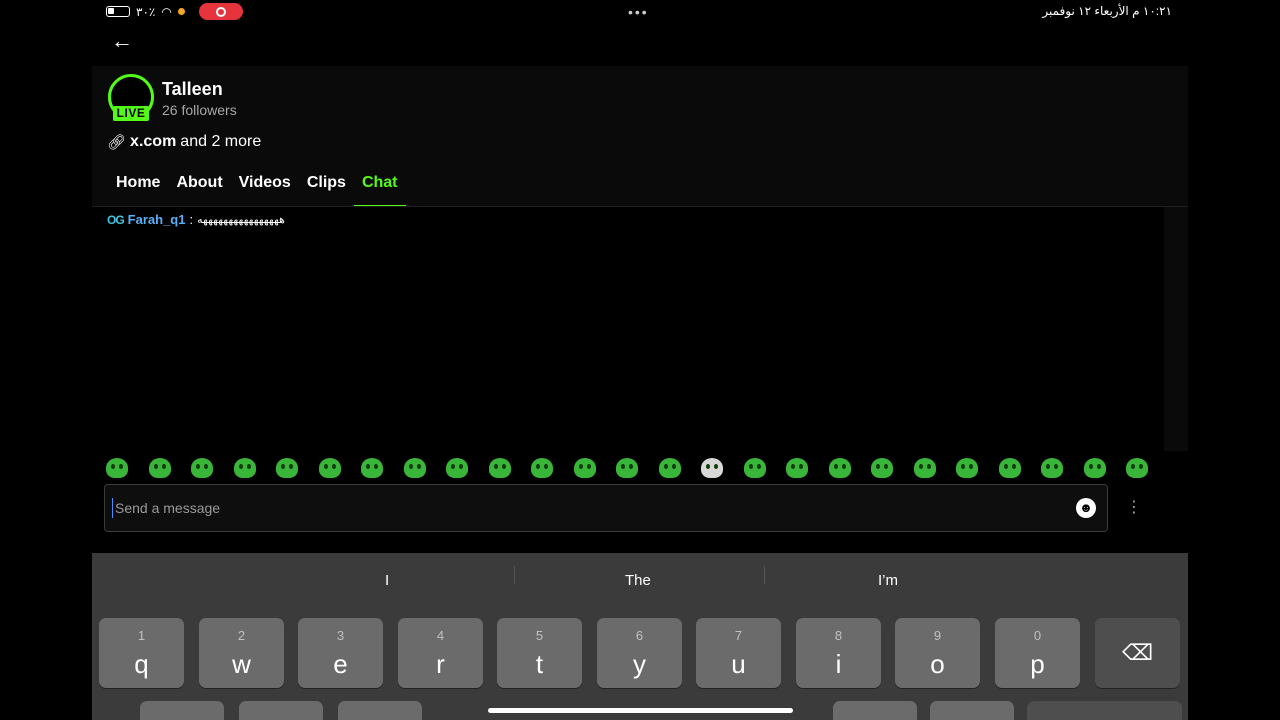 The height and width of the screenshot is (720, 1280). Describe the element at coordinates (141, 653) in the screenshot. I see `key-q: 1q` at that location.